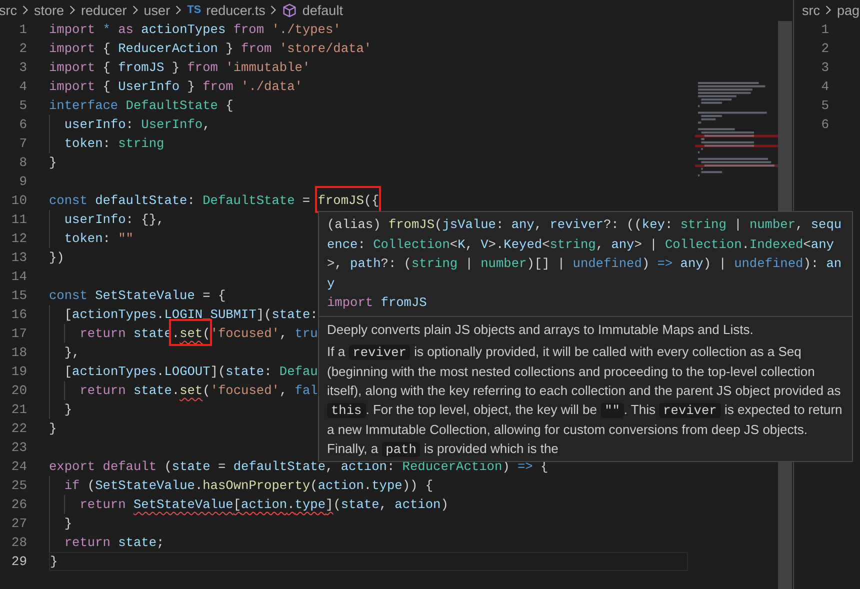 The image size is (860, 589). What do you see at coordinates (18, 561) in the screenshot?
I see `line-number: 29` at bounding box center [18, 561].